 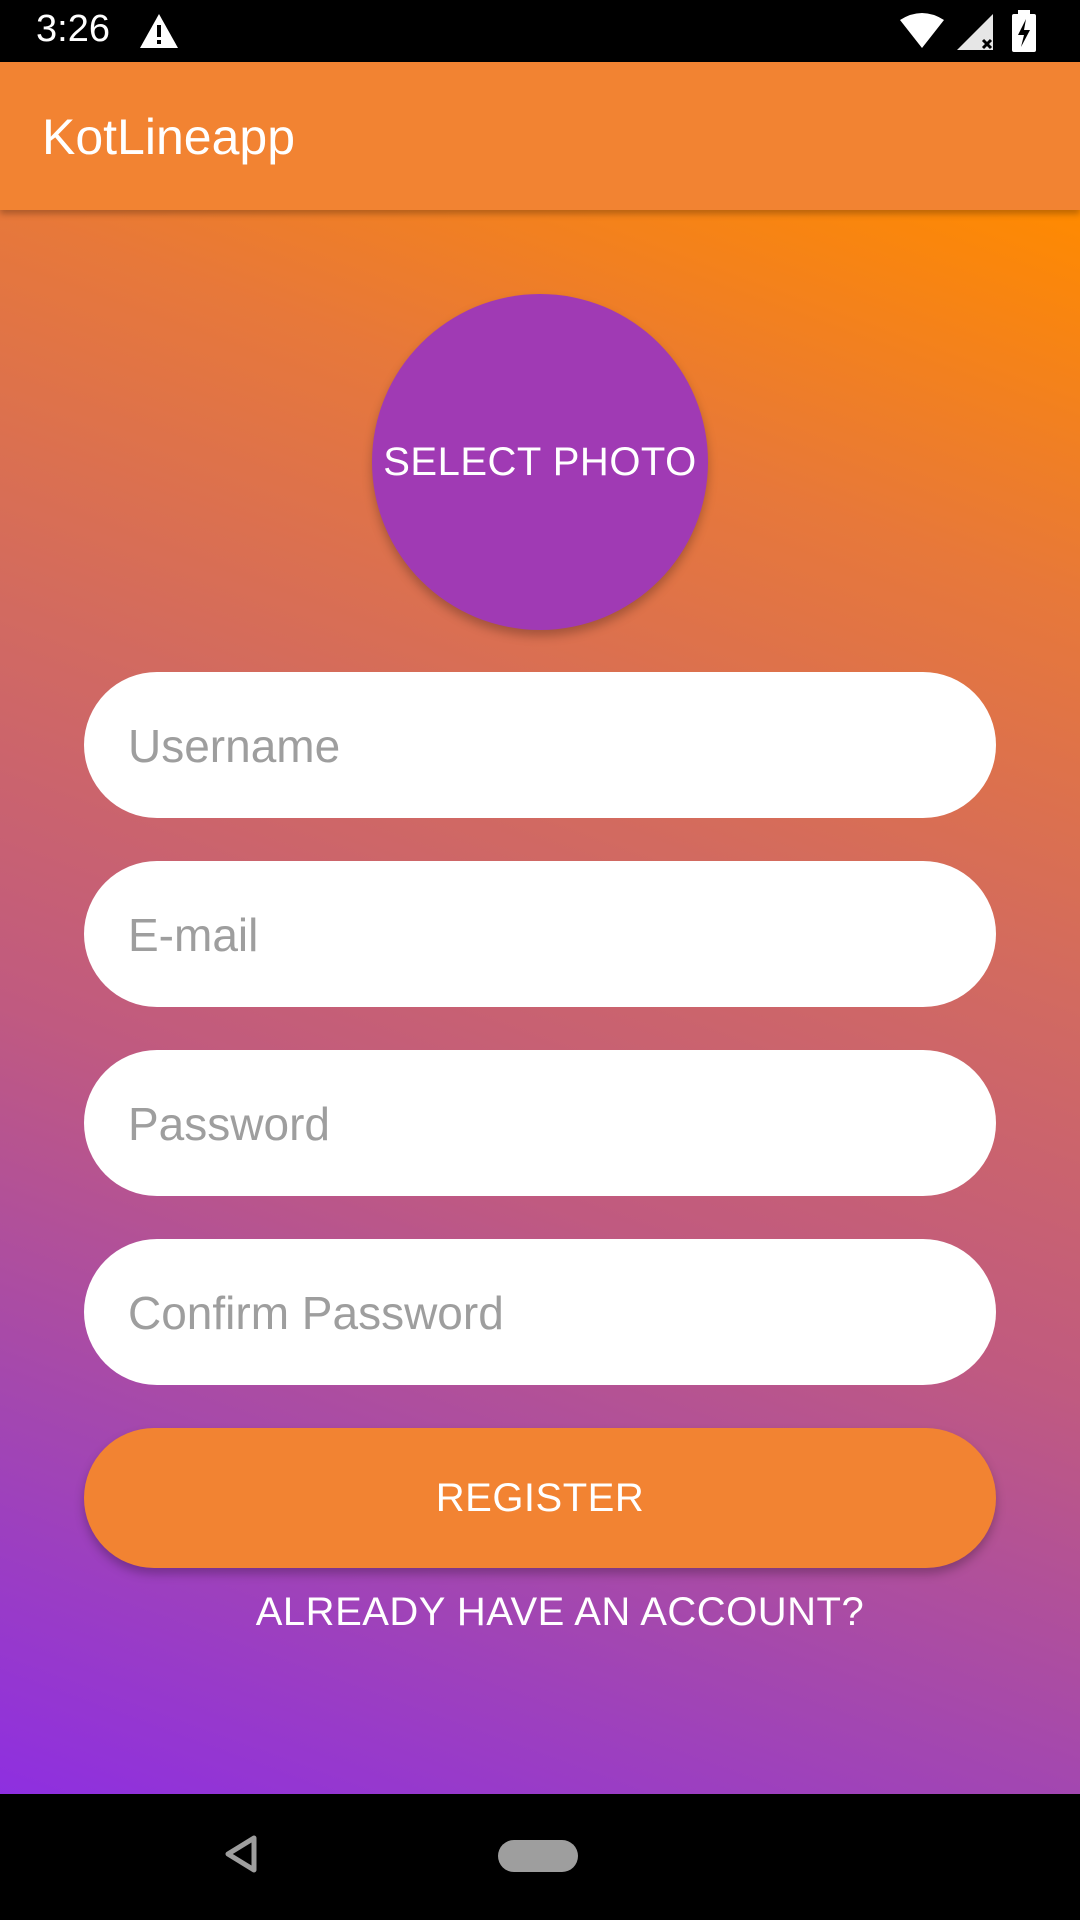 What do you see at coordinates (1024, 34) in the screenshot?
I see `battery-charging-icon` at bounding box center [1024, 34].